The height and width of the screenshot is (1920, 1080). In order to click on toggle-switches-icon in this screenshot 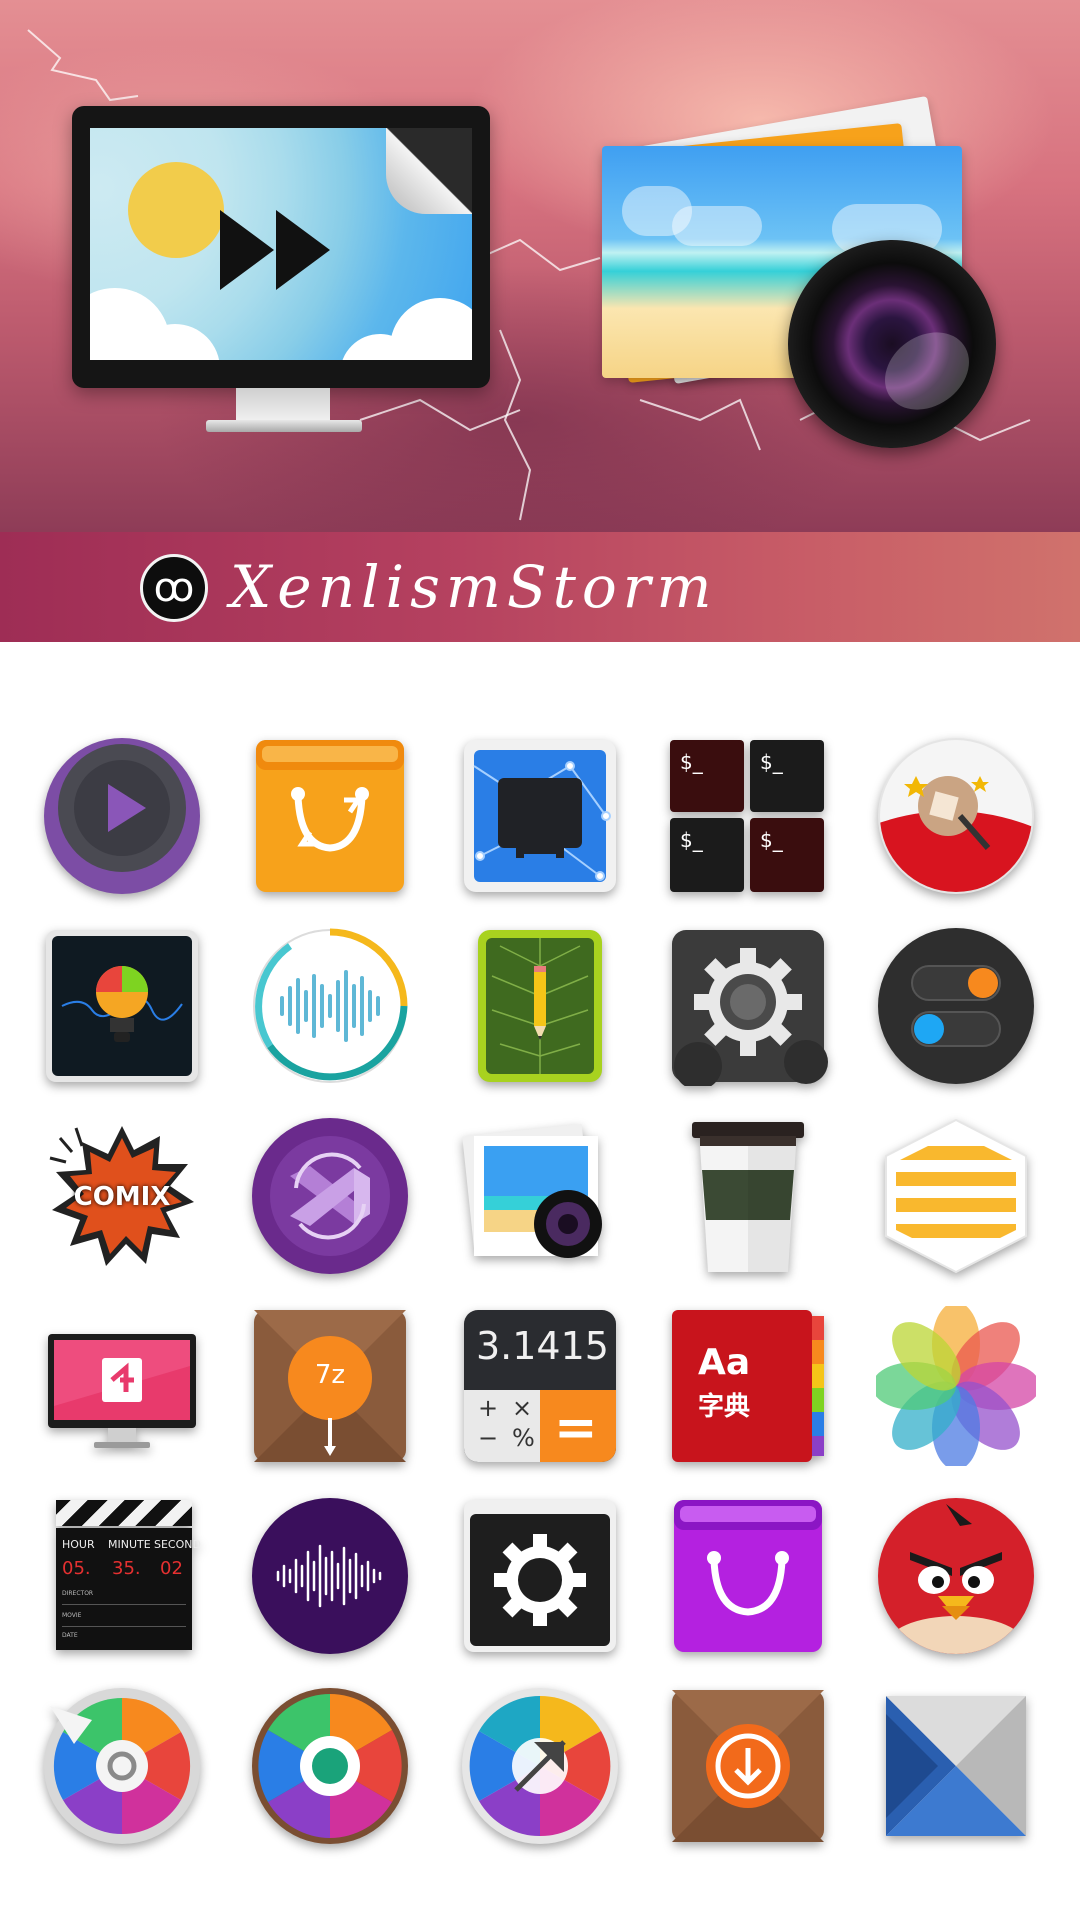, I will do `click(956, 1006)`.